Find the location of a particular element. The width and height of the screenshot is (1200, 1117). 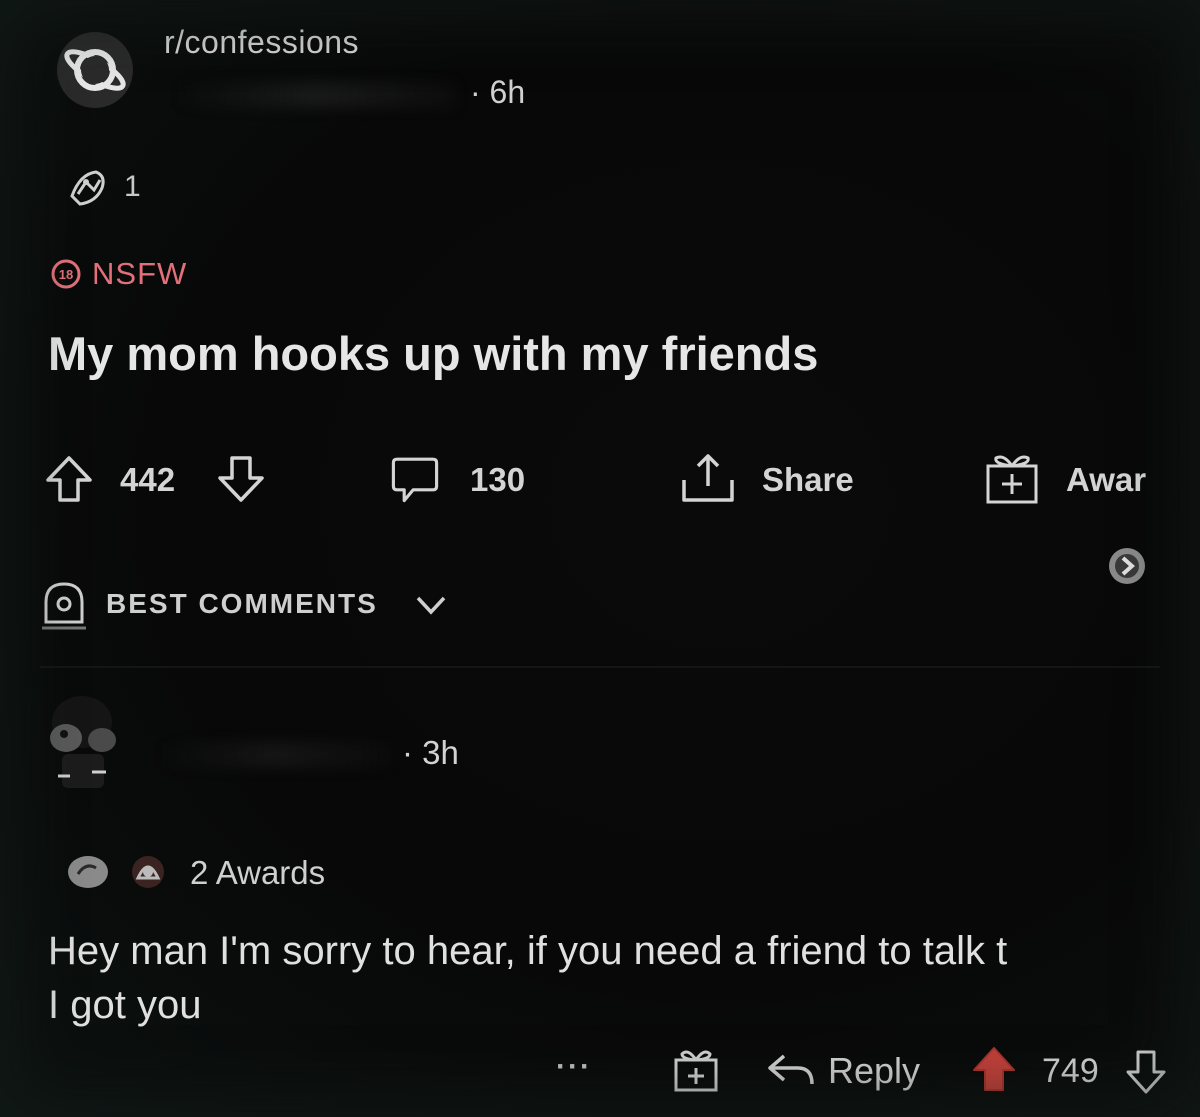

planet-icon is located at coordinates (95, 70).